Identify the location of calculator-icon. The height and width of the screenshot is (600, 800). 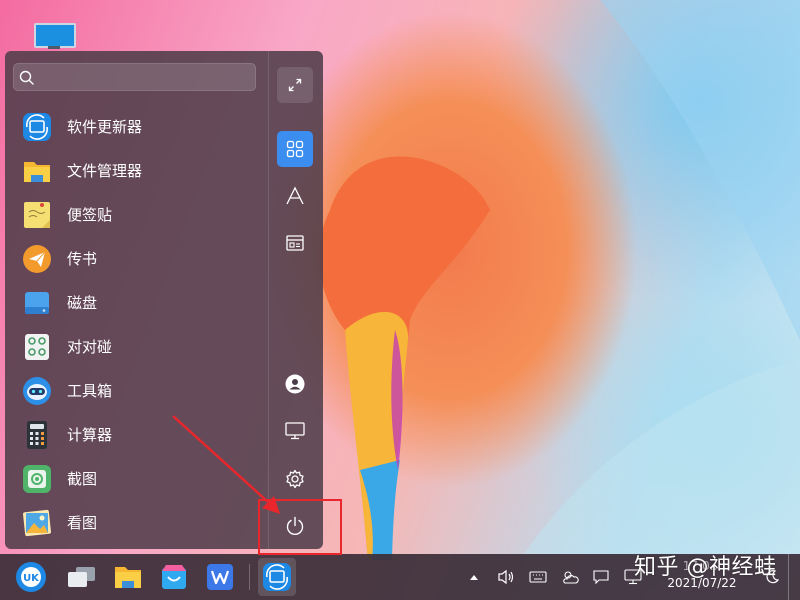
(37, 435).